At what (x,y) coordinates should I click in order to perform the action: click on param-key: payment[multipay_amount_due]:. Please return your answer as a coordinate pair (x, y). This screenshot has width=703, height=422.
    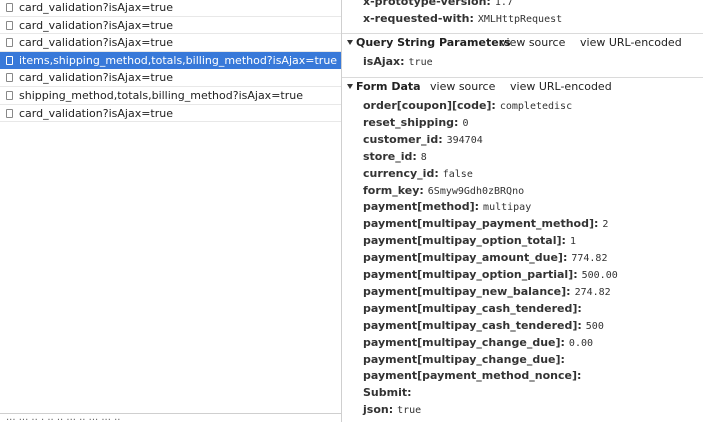
    Looking at the image, I should click on (465, 258).